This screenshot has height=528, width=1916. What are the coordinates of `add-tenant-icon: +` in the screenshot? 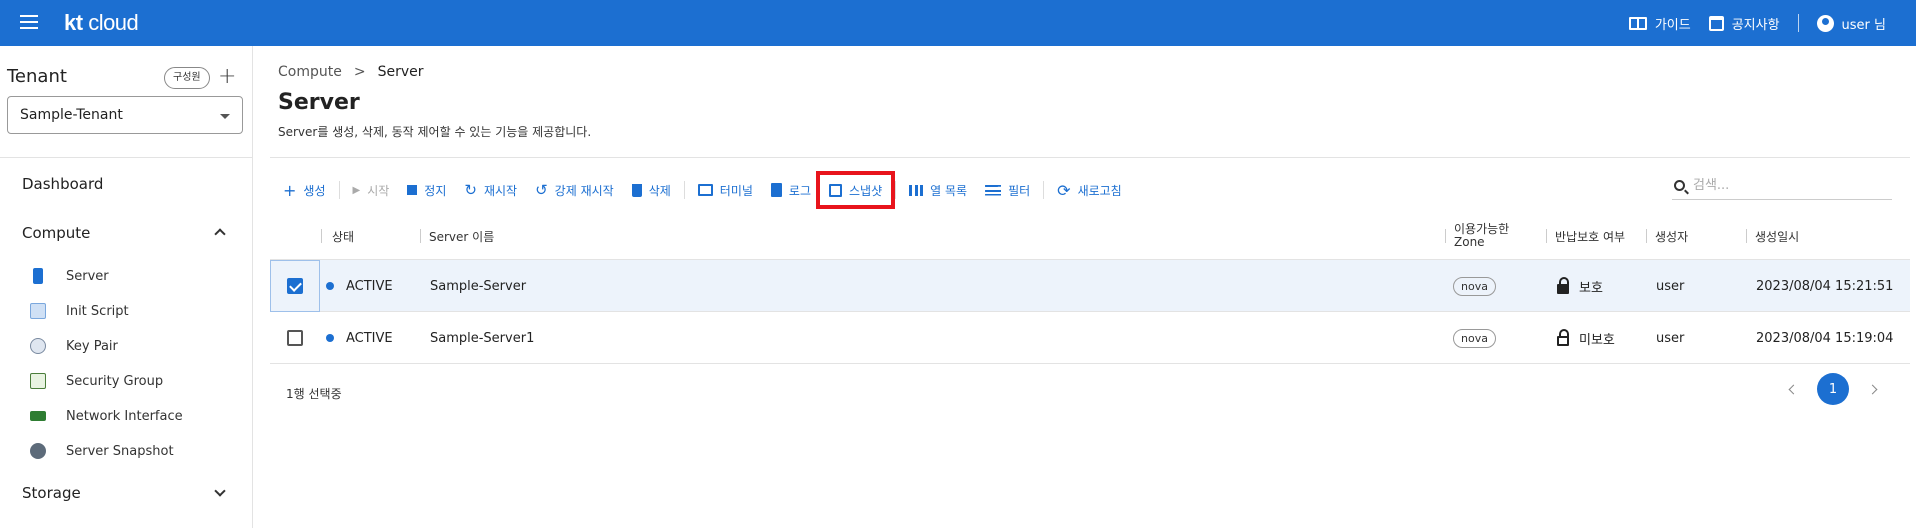 It's located at (227, 76).